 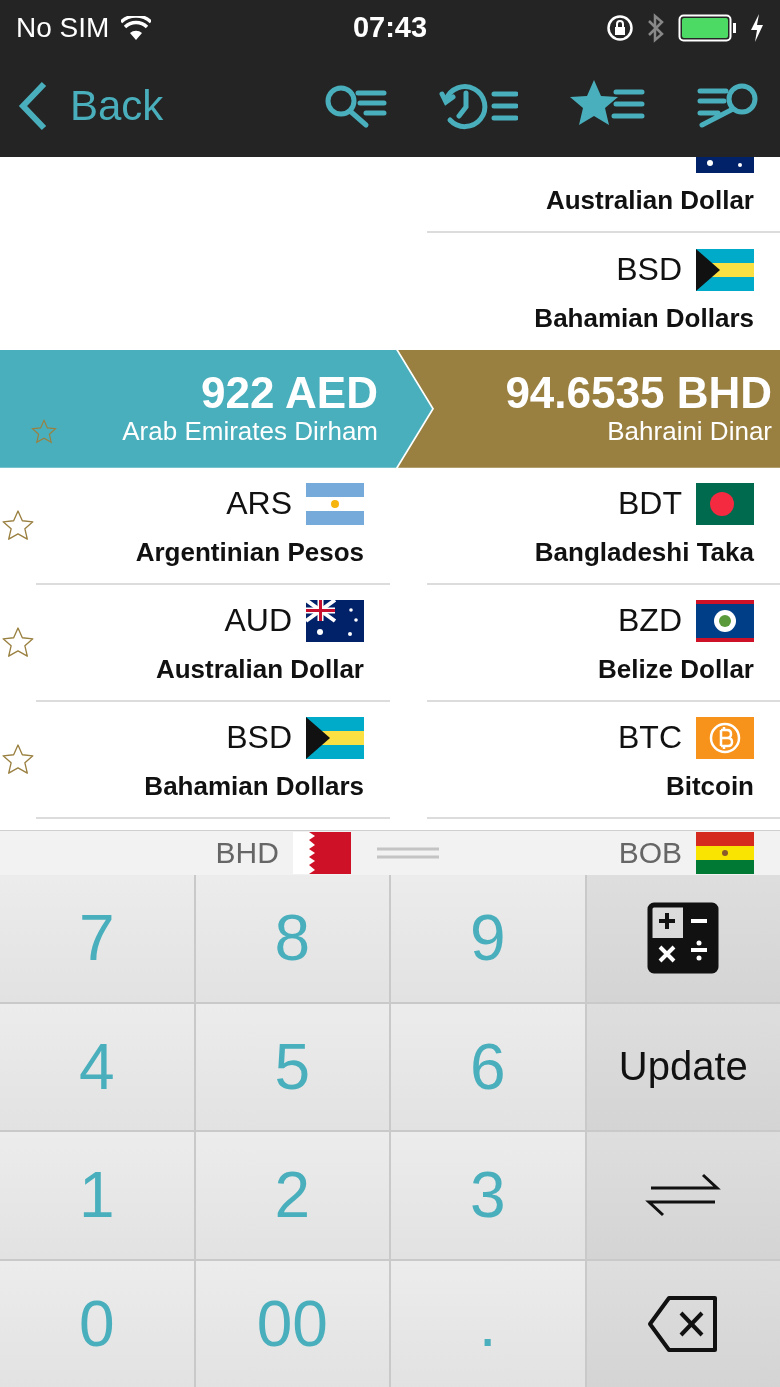 What do you see at coordinates (292, 1323) in the screenshot?
I see `digit-key: 00` at bounding box center [292, 1323].